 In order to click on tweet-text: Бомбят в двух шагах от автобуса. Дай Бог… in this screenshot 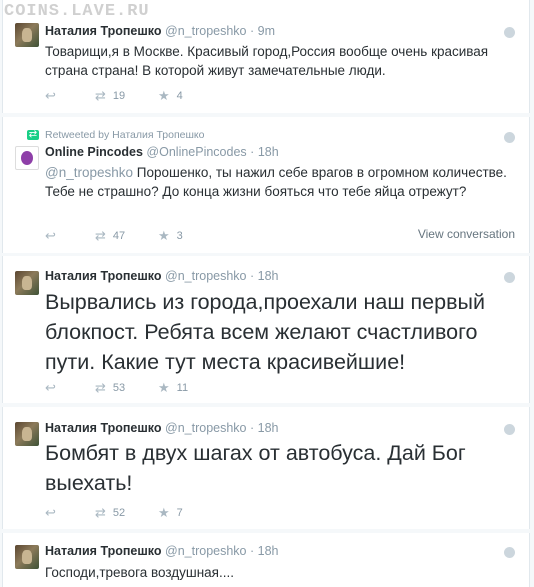, I will do `click(255, 468)`.